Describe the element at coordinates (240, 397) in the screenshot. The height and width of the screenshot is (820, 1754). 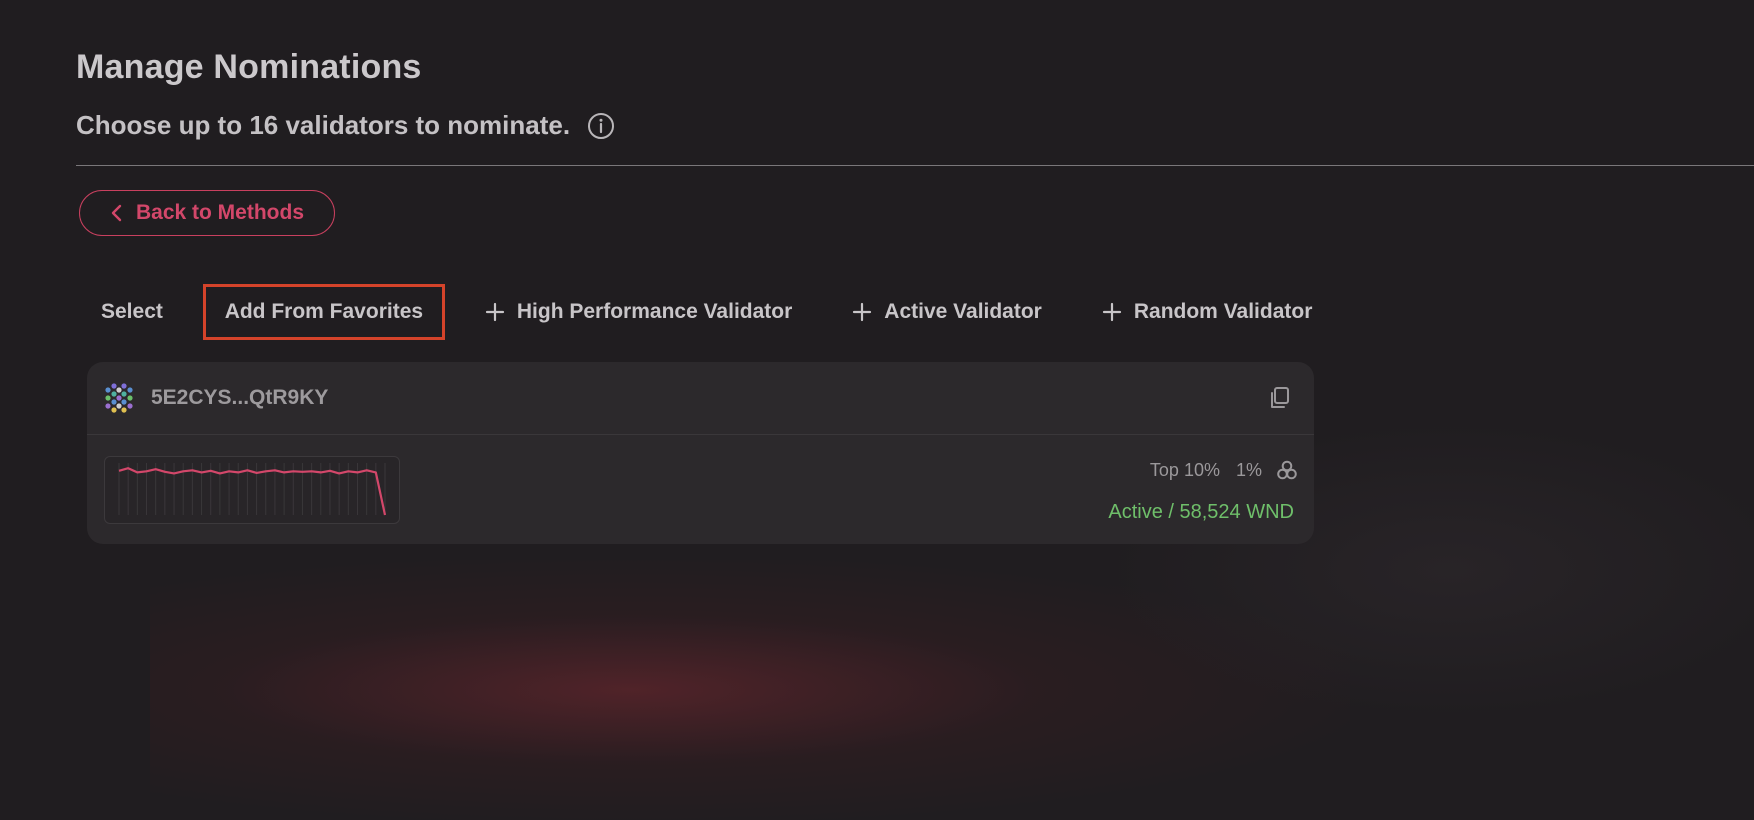
I see `validator-address: 5E2CYS...QtR9KY` at that location.